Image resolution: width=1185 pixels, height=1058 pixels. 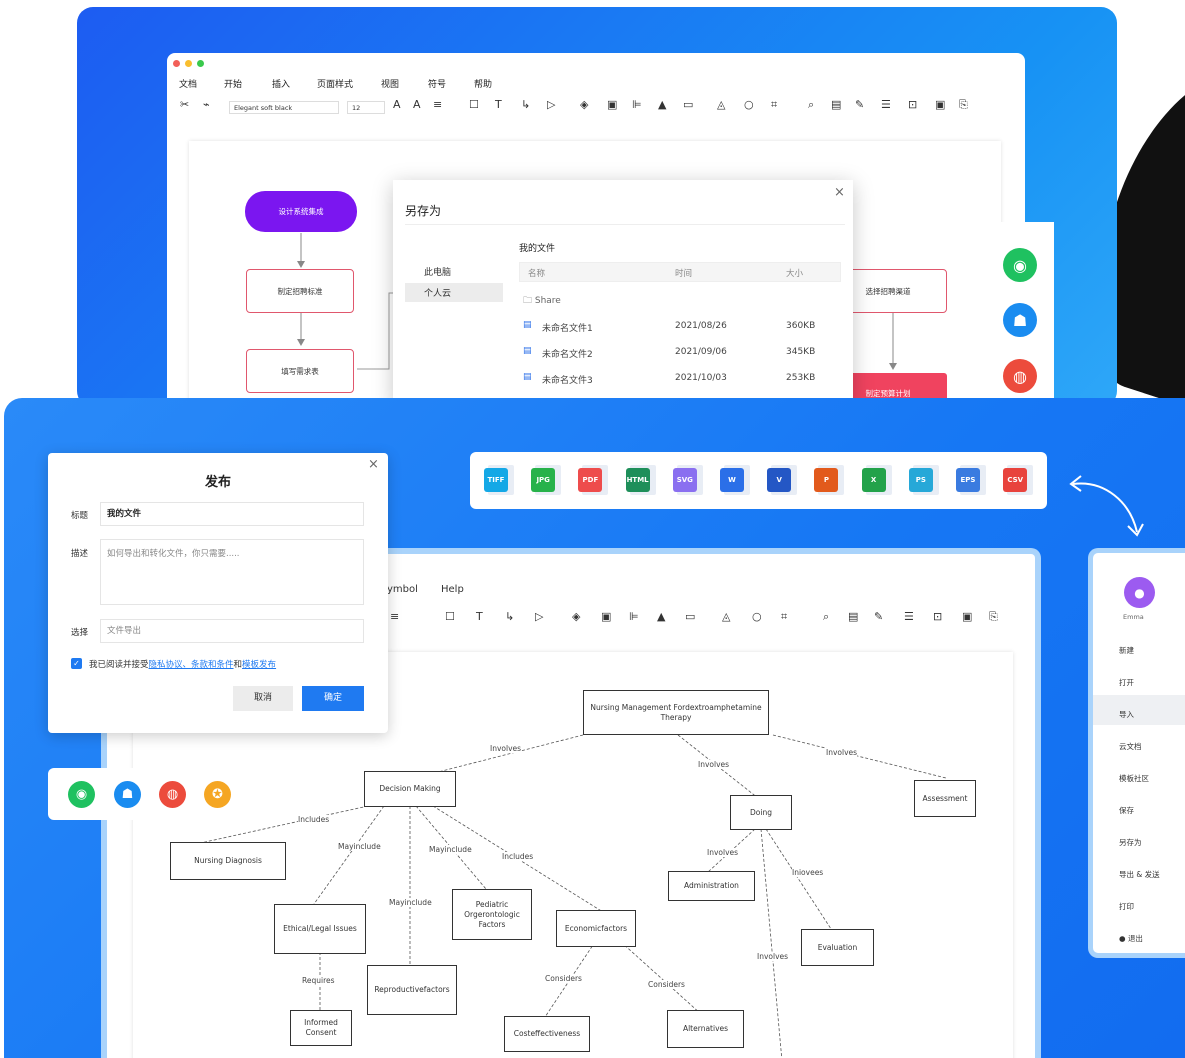 What do you see at coordinates (437, 83) in the screenshot?
I see `menu-item: 符号` at bounding box center [437, 83].